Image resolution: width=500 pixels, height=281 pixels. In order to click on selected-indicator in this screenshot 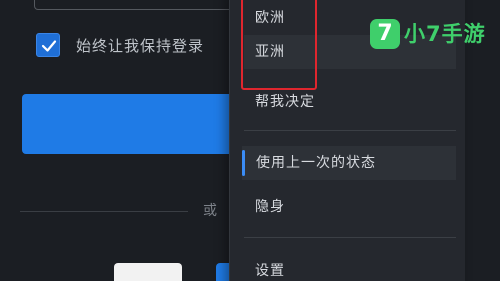, I will do `click(243, 163)`.